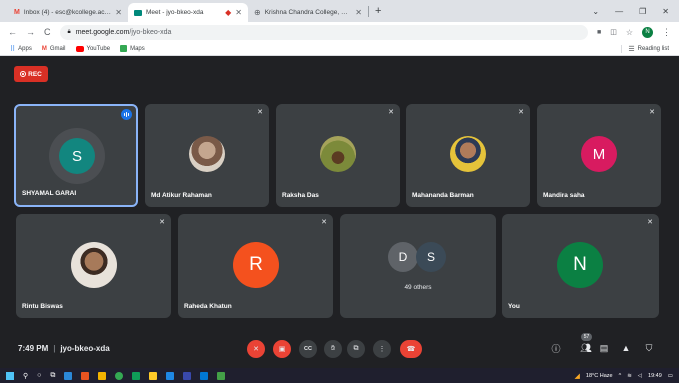 This screenshot has height=383, width=679. I want to click on participant-tile-you: ✕ N You, so click(580, 266).